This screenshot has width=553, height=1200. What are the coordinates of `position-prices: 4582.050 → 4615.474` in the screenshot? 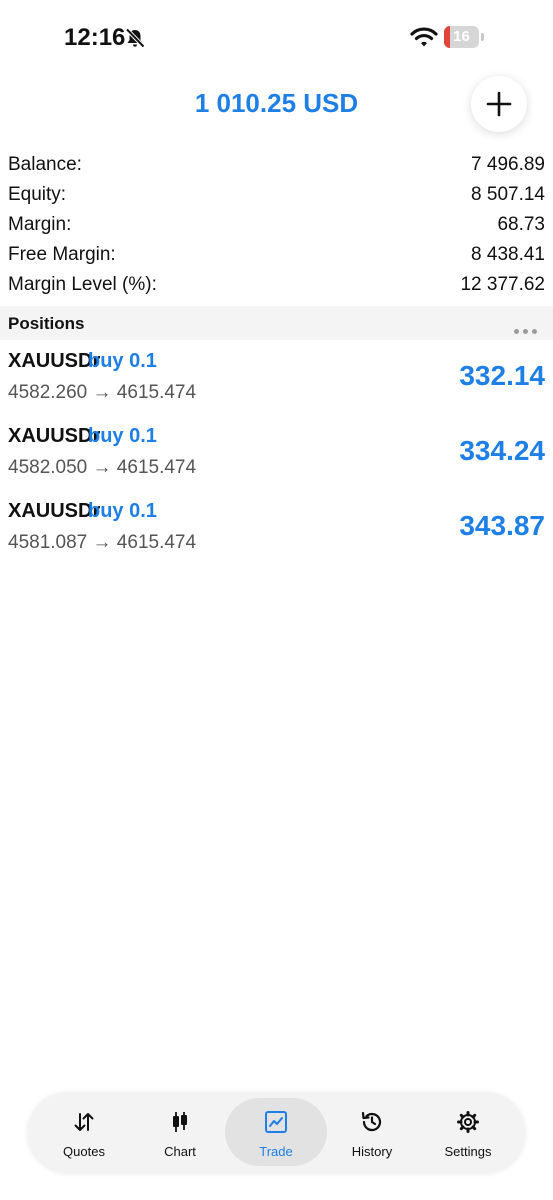 It's located at (102, 467).